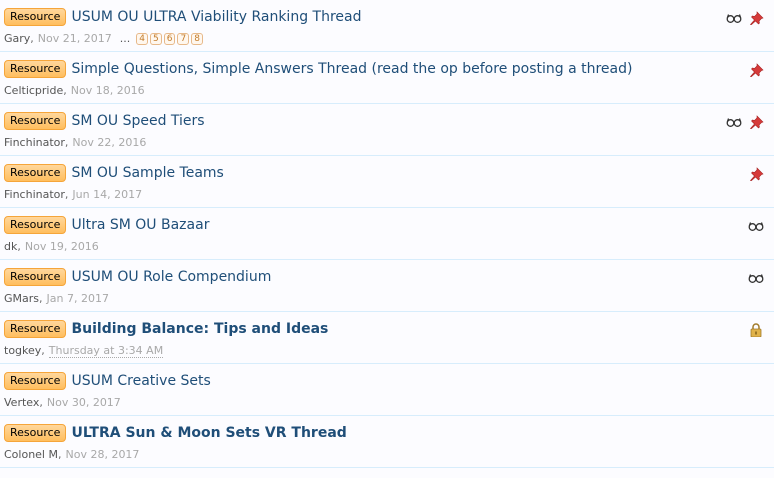 The image size is (774, 478). Describe the element at coordinates (109, 143) in the screenshot. I see `thread-date: Nov 22, 2016` at that location.